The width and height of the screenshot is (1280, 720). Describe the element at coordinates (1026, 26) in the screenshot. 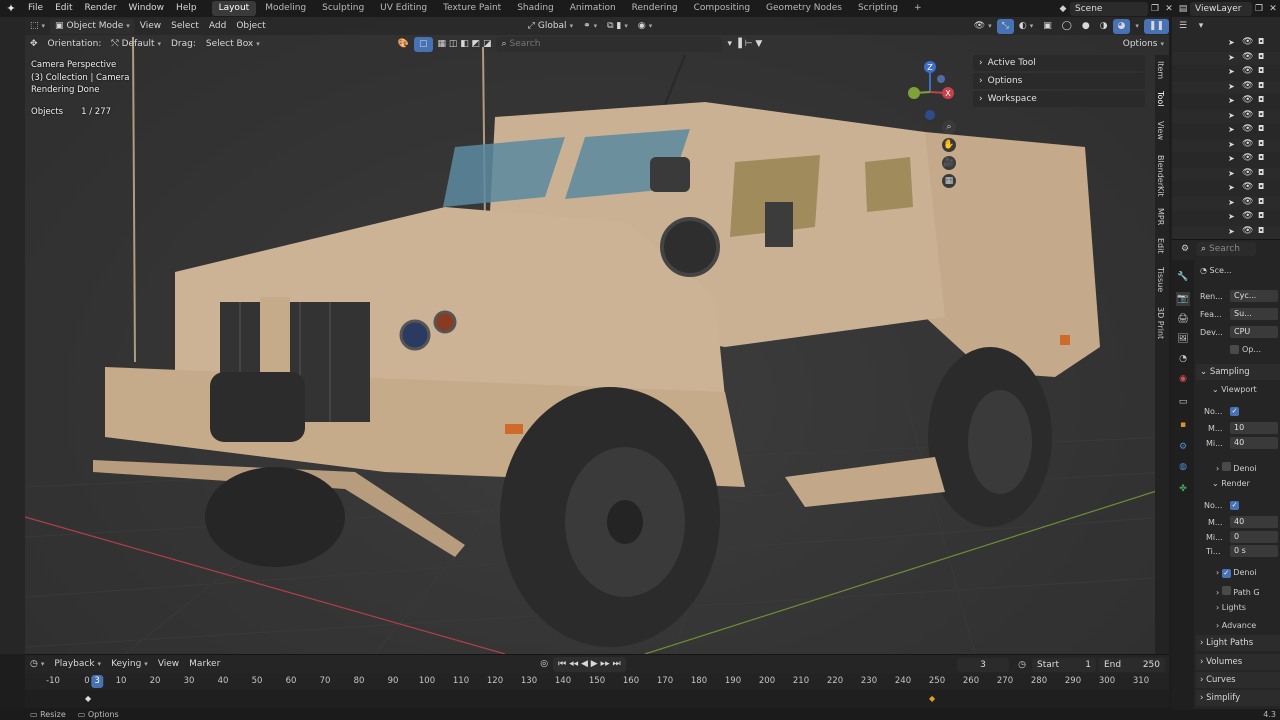

I see `overlay-toggle-icon: ◐ ▾` at that location.